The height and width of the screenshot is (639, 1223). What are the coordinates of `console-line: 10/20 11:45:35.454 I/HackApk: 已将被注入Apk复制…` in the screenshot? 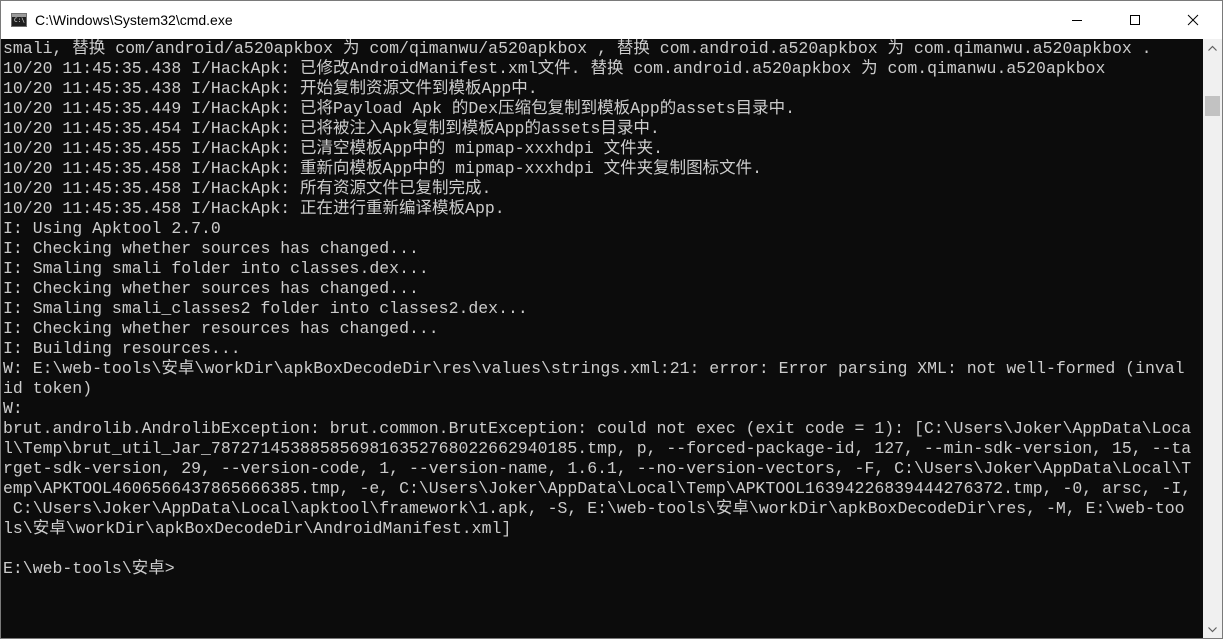 It's located at (331, 128).